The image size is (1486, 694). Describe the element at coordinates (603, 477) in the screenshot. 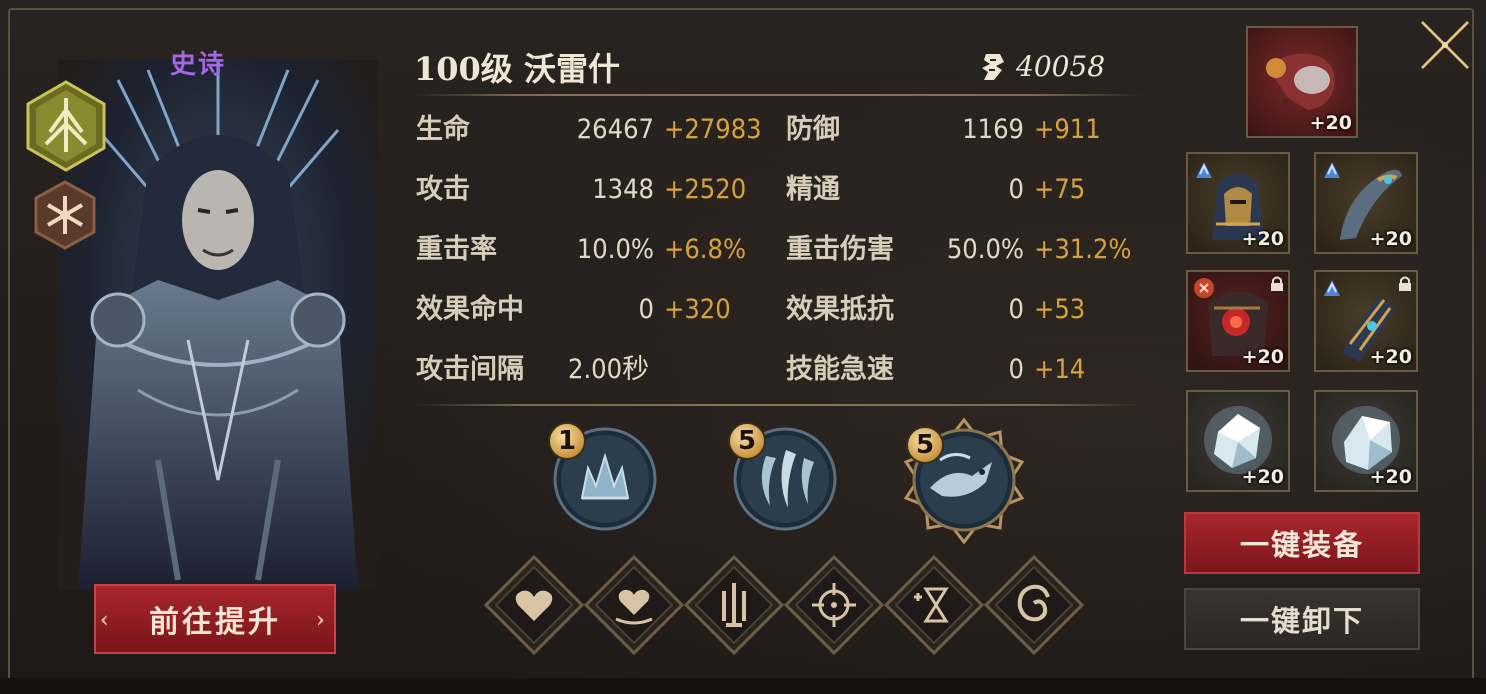

I see `skill-1: 1` at that location.